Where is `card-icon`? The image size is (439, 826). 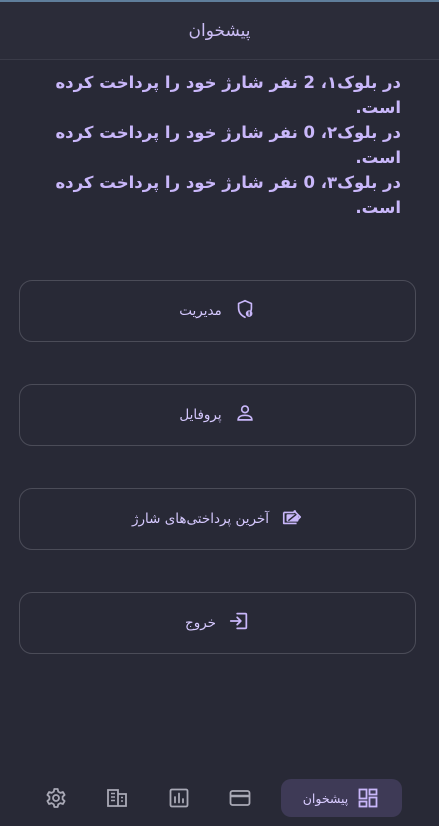
card-icon is located at coordinates (240, 798).